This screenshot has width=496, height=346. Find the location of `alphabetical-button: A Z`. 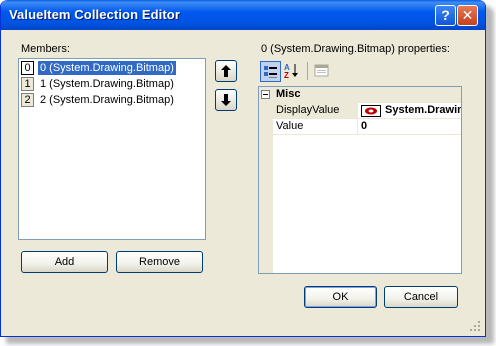

alphabetical-button: A Z is located at coordinates (292, 71).